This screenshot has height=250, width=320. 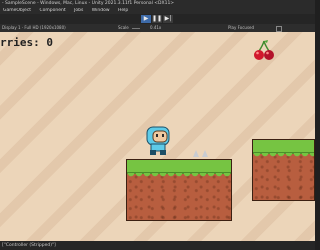 What do you see at coordinates (136, 28) in the screenshot?
I see `scale-slider` at bounding box center [136, 28].